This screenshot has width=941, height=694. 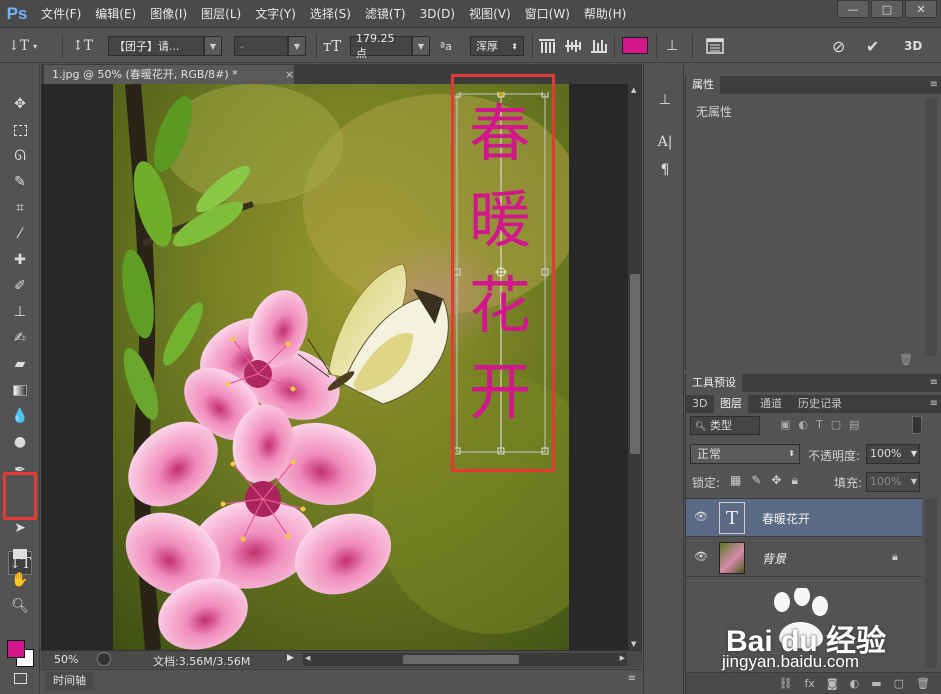 I want to click on hand-tool: ✋, so click(x=20, y=580).